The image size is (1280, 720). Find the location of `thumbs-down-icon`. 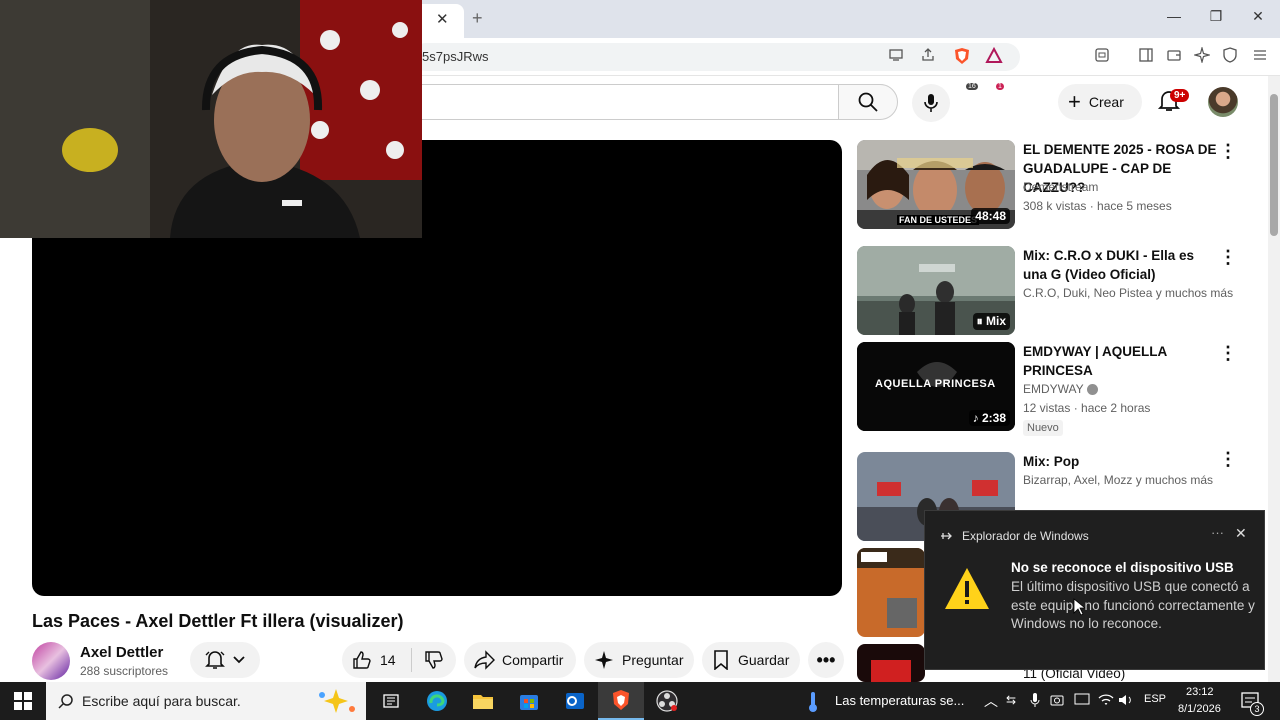

thumbs-down-icon is located at coordinates (434, 660).